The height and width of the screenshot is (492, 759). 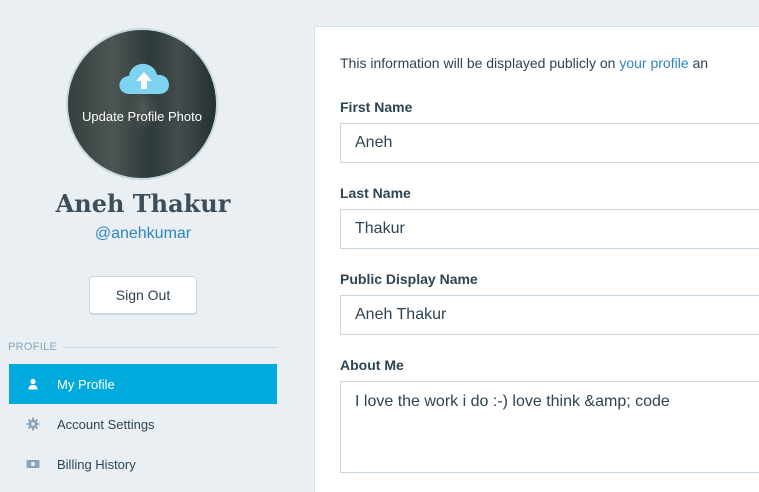 I want to click on first-name-label: First Name, so click(x=376, y=107).